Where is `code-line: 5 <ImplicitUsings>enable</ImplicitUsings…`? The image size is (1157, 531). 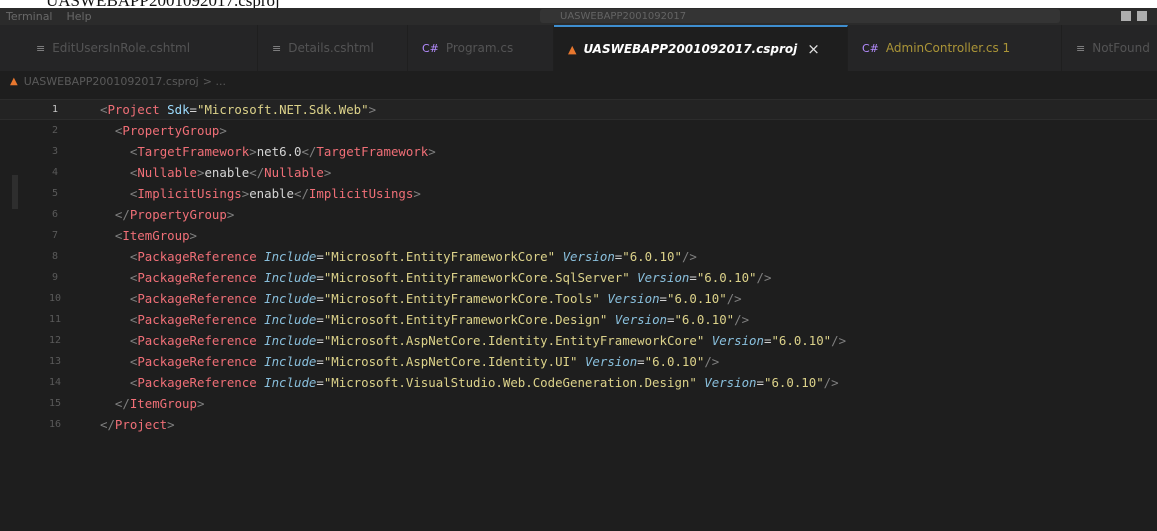
code-line: 5 <ImplicitUsings>enable</ImplicitUsings… is located at coordinates (578, 193).